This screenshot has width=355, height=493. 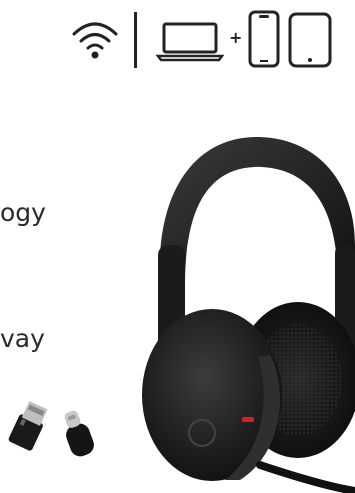 What do you see at coordinates (264, 39) in the screenshot?
I see `smartphone-icon` at bounding box center [264, 39].